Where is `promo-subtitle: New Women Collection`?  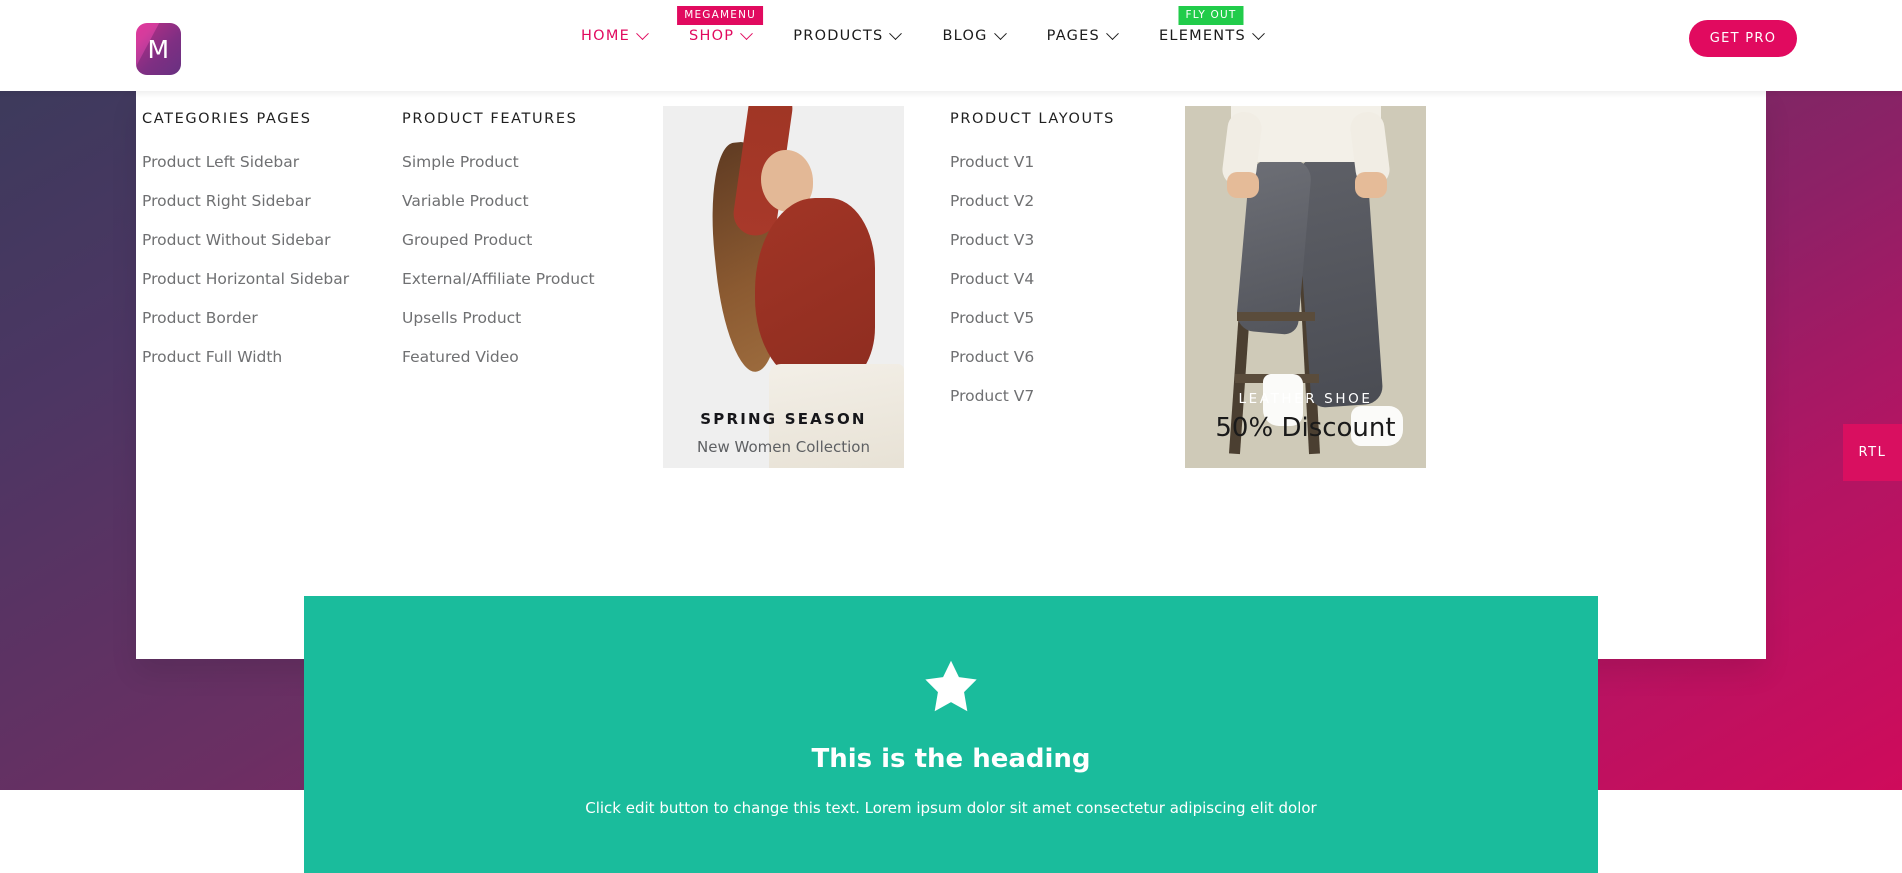
promo-subtitle: New Women Collection is located at coordinates (783, 447).